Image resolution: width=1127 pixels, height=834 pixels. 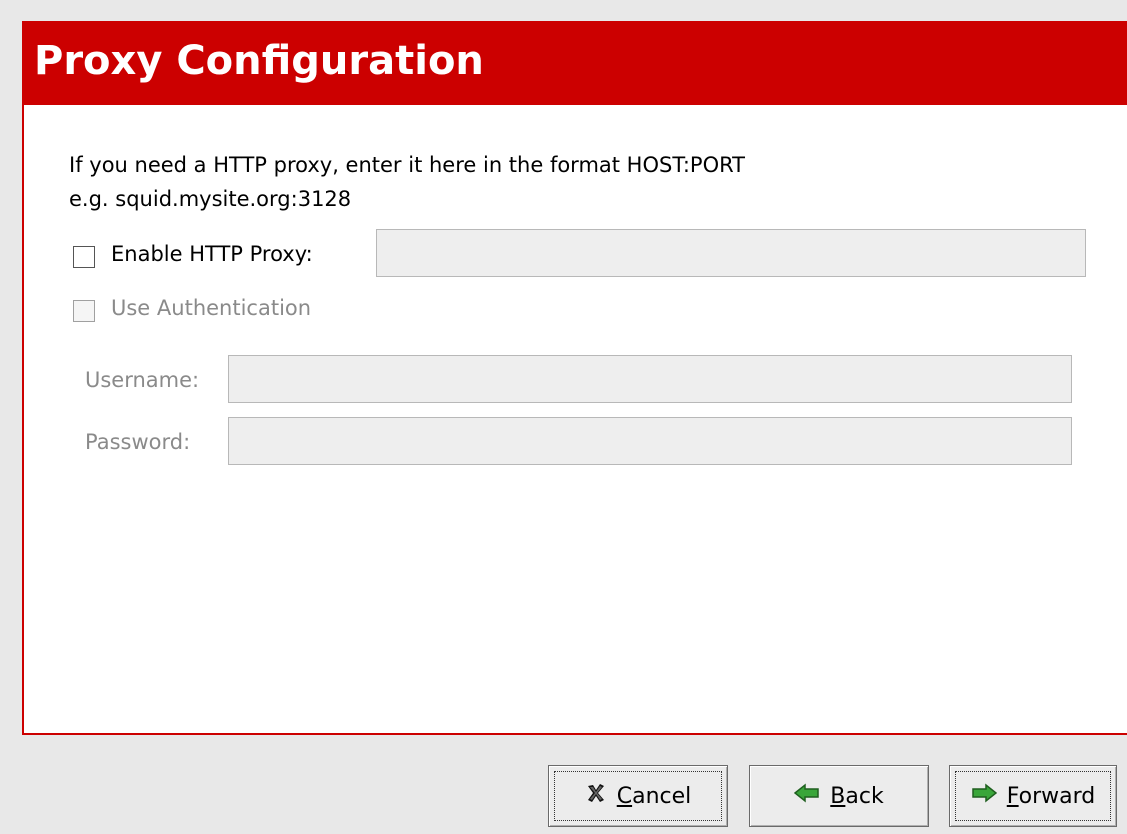 I want to click on forward-button-label: Forward, so click(x=1051, y=796).